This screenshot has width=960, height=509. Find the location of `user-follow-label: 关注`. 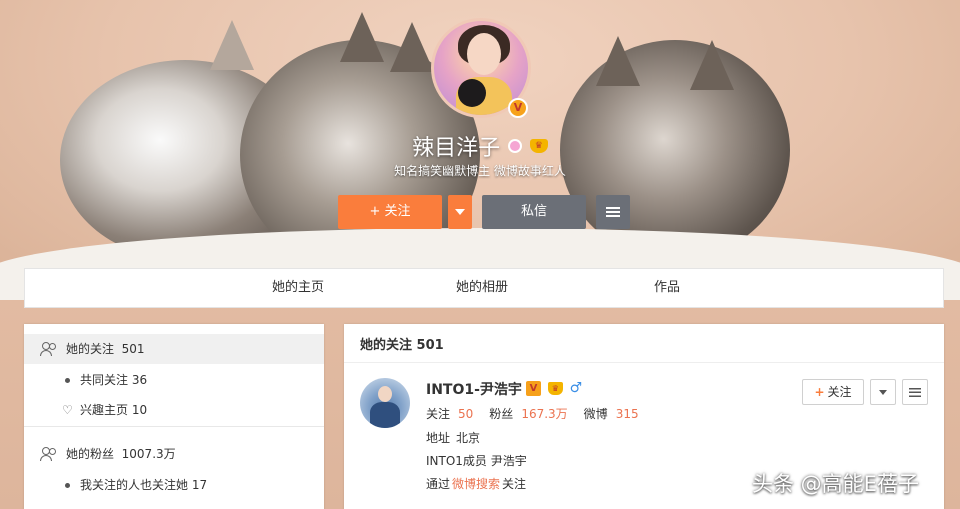

user-follow-label: 关注 is located at coordinates (839, 392).